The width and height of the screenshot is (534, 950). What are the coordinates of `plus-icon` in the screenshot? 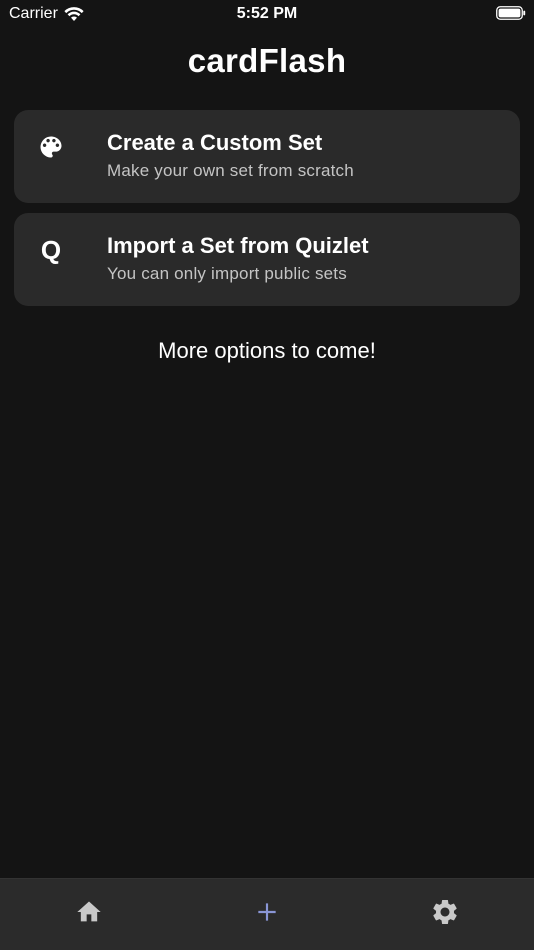 It's located at (267, 912).